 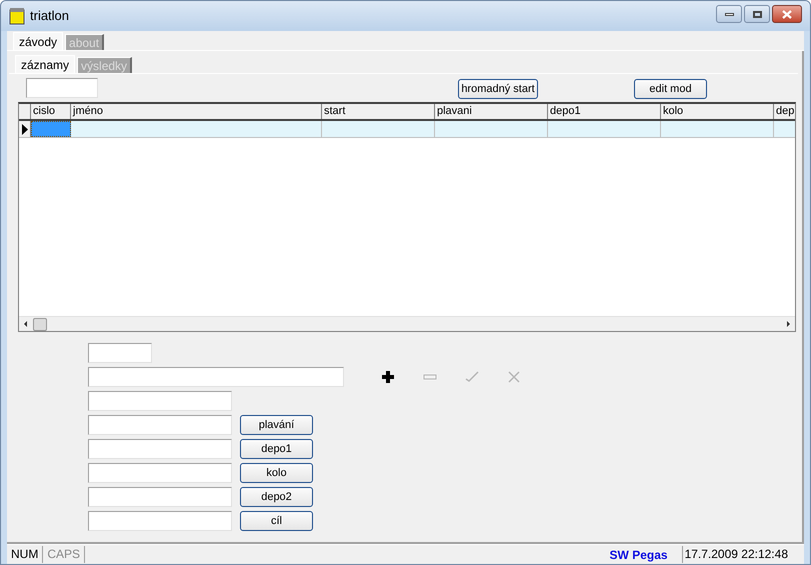 What do you see at coordinates (51, 129) in the screenshot?
I see `selected-cell` at bounding box center [51, 129].